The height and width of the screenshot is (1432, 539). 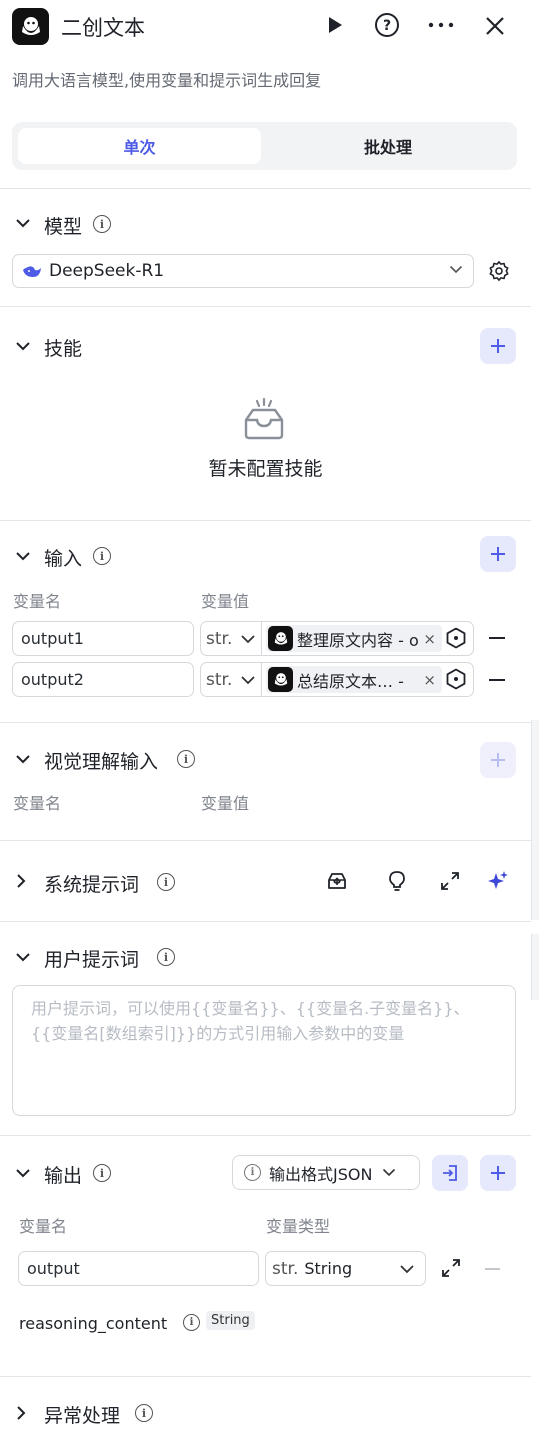 I want to click on tab-single: 单次, so click(x=139, y=146).